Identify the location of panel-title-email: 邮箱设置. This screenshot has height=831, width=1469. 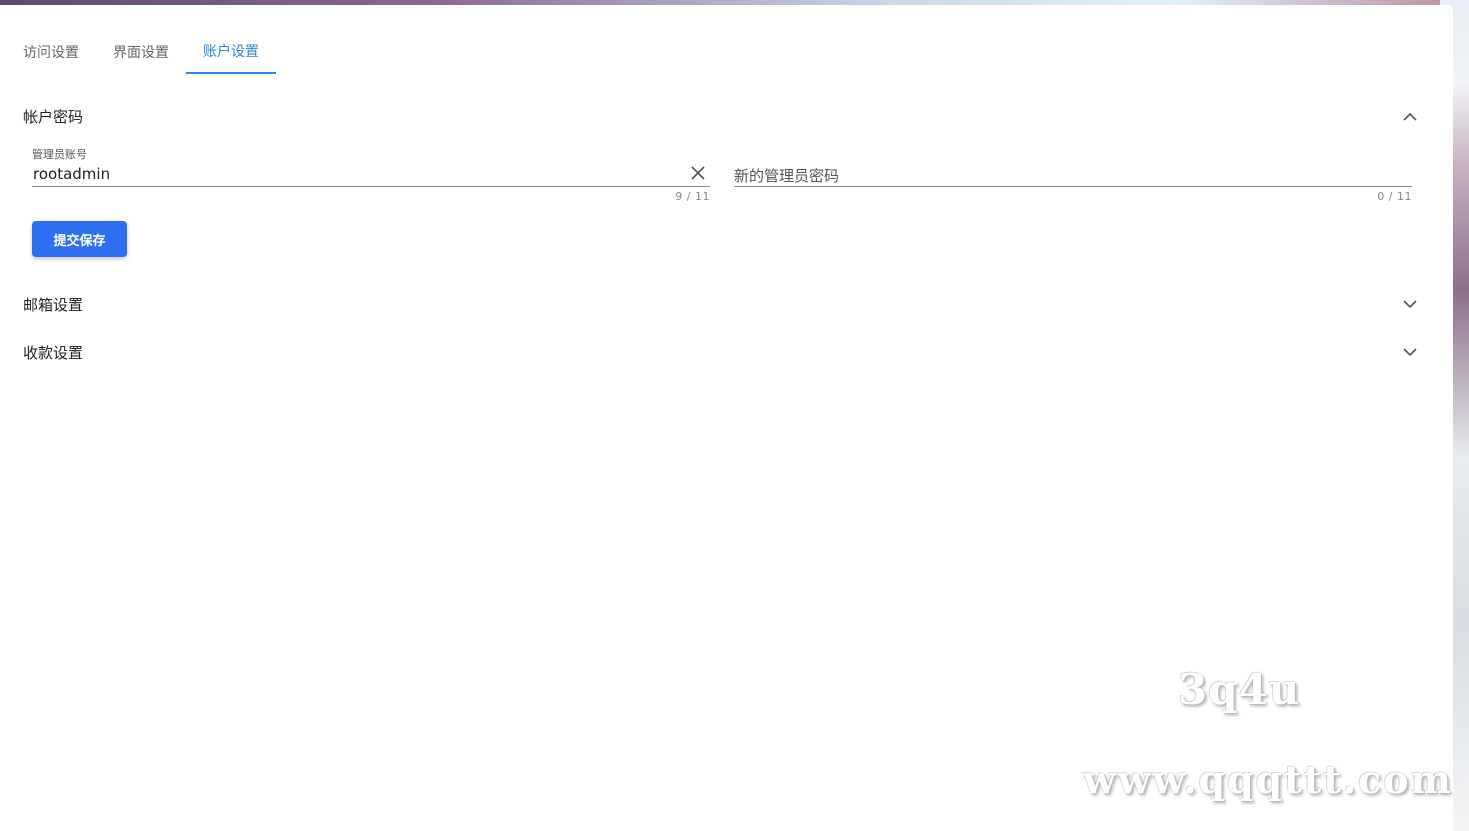
(53, 304).